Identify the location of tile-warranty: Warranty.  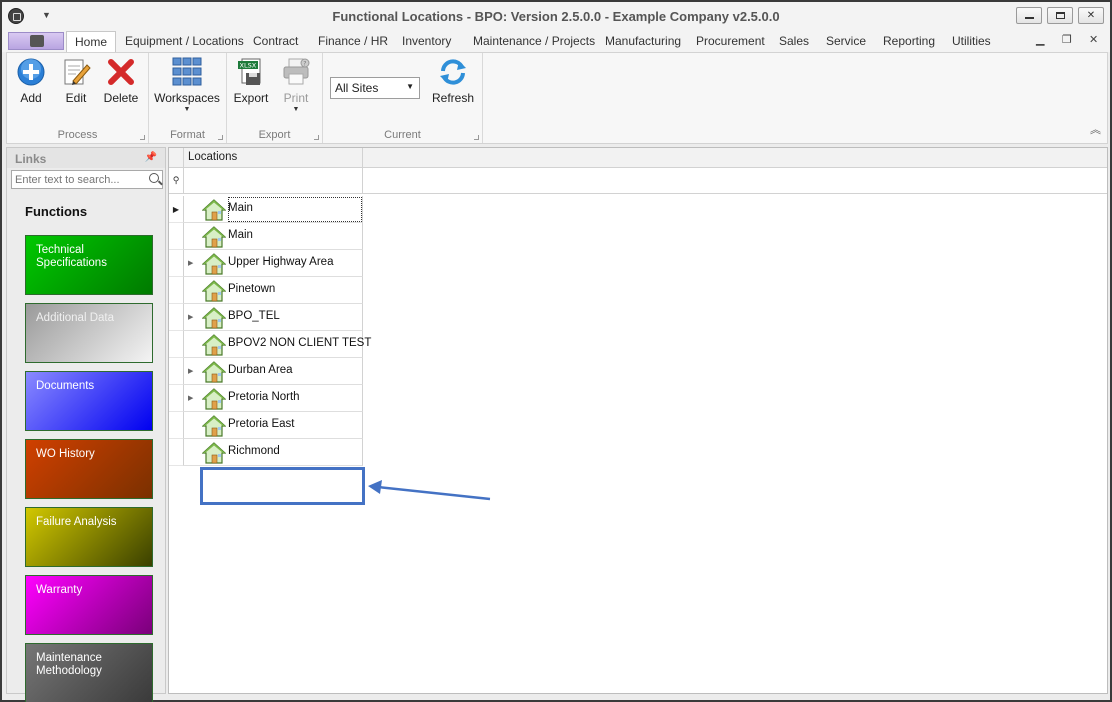
(89, 605).